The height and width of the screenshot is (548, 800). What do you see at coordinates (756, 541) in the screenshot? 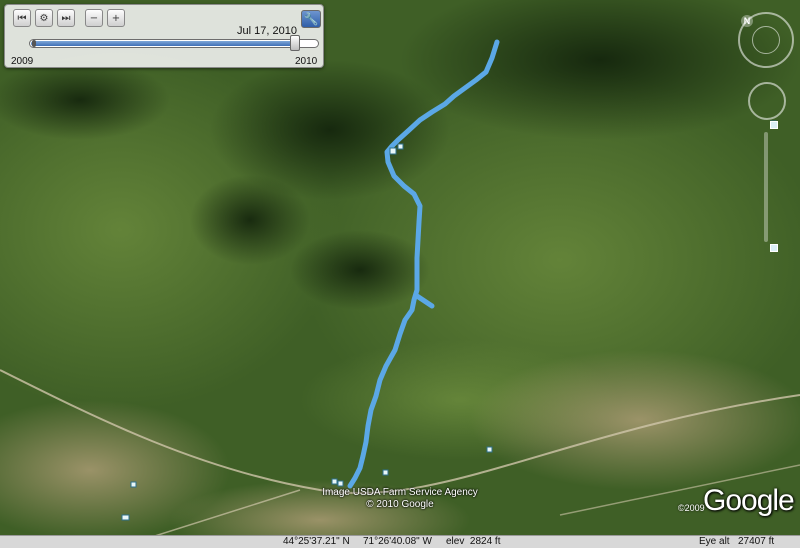
I see `eye-alt-value: 27407 ft` at bounding box center [756, 541].